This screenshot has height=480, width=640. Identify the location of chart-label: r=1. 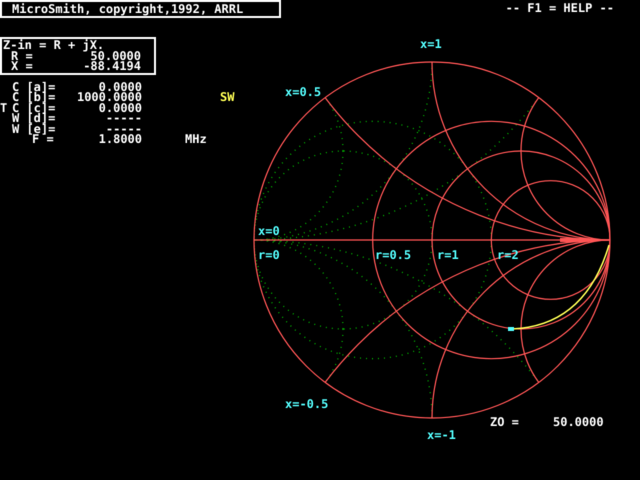
(448, 255).